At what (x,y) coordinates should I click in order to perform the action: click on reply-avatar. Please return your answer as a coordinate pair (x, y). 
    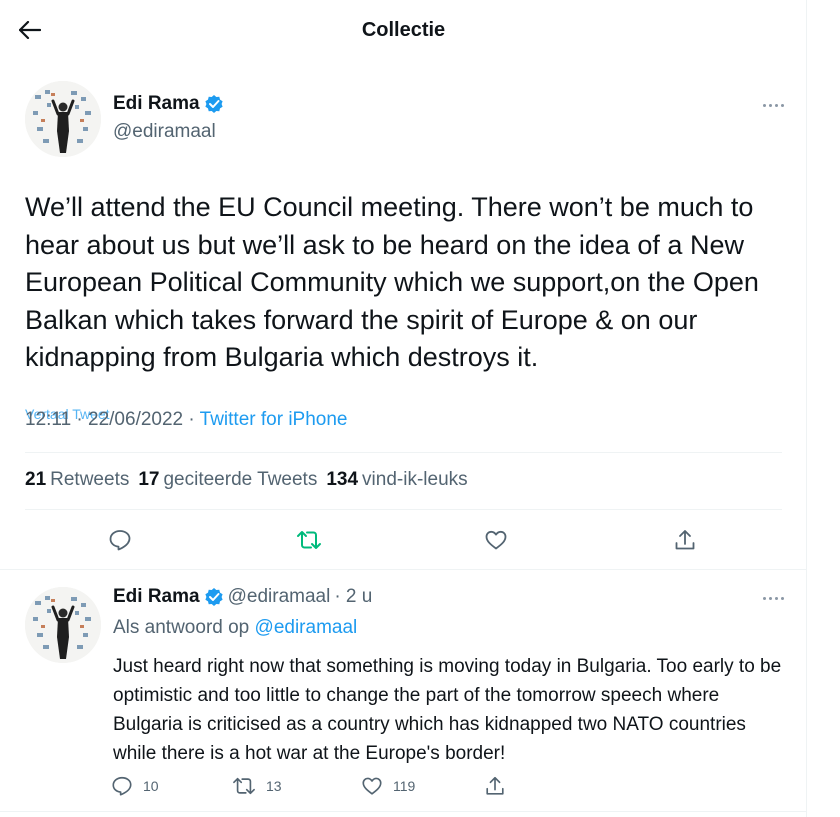
    Looking at the image, I should click on (63, 625).